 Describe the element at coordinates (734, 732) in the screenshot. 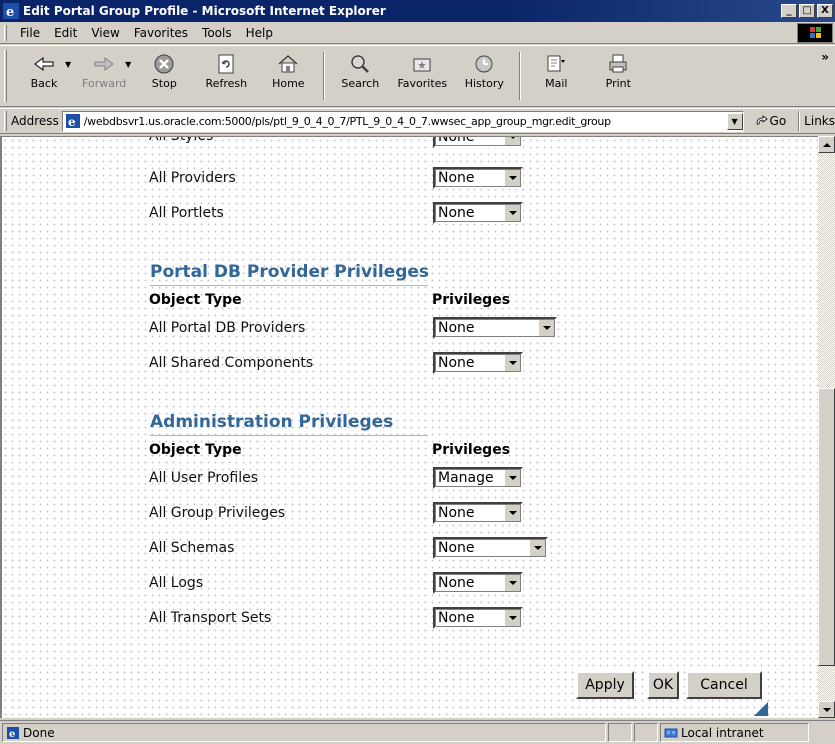

I see `zone-pane: Local intranet` at that location.